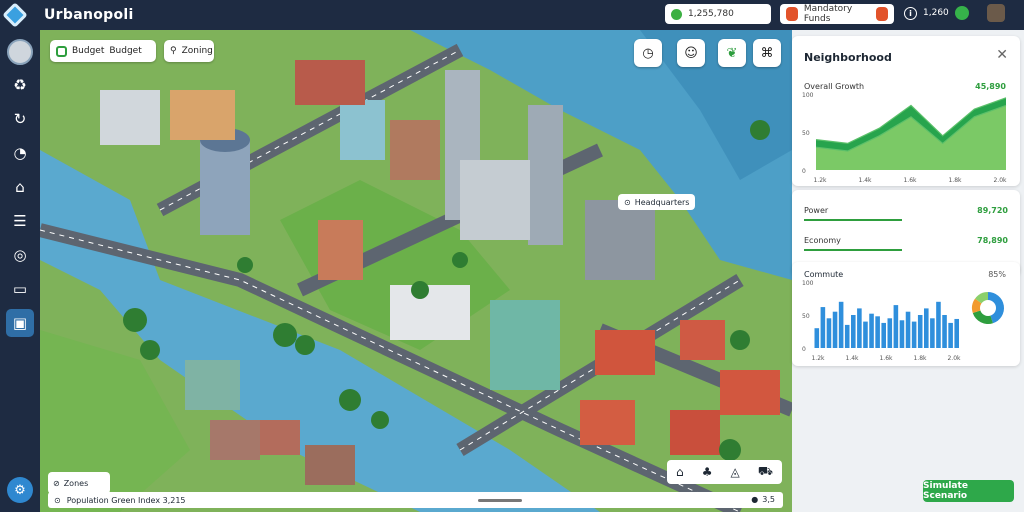  I want to click on sidebar-item-recycle: ♻, so click(20, 85).